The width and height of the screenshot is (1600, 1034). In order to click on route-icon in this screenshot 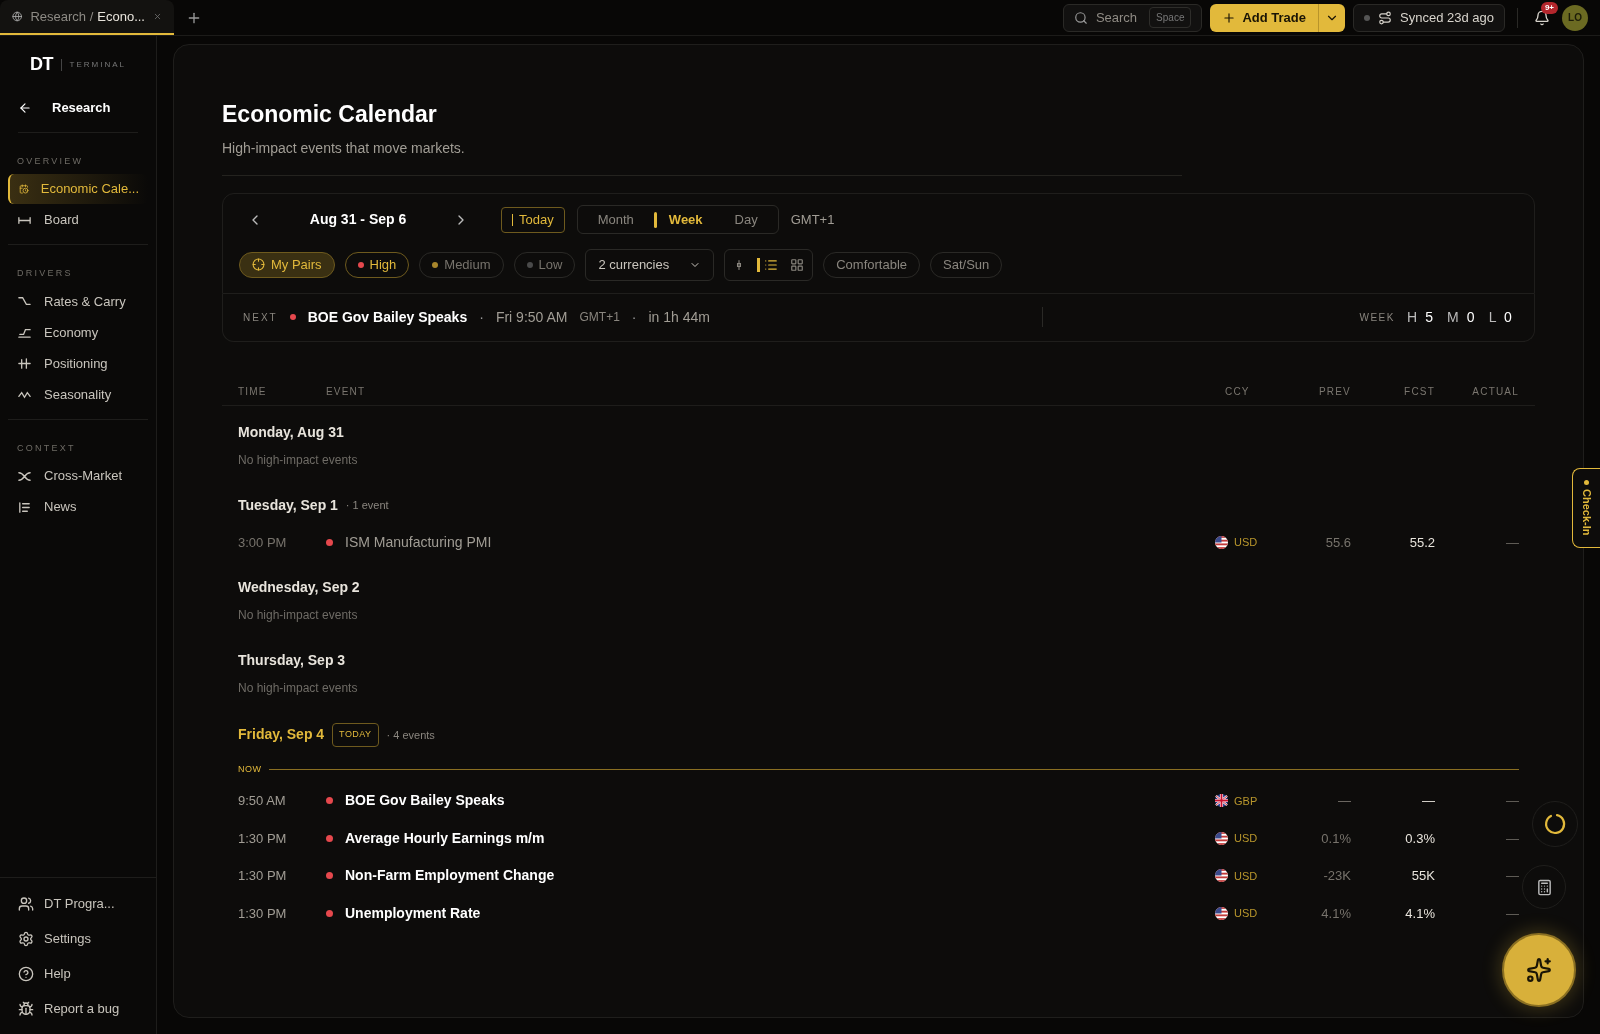, I will do `click(1385, 17)`.